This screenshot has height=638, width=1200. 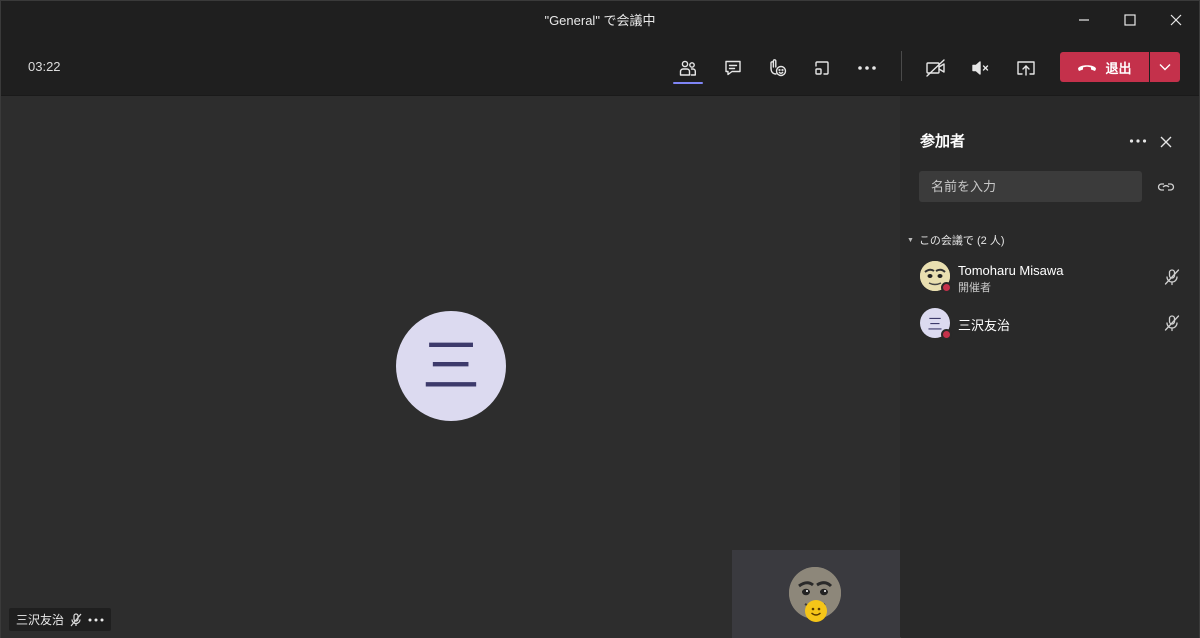 I want to click on participant-name-tag: 三沢友治, so click(x=60, y=619).